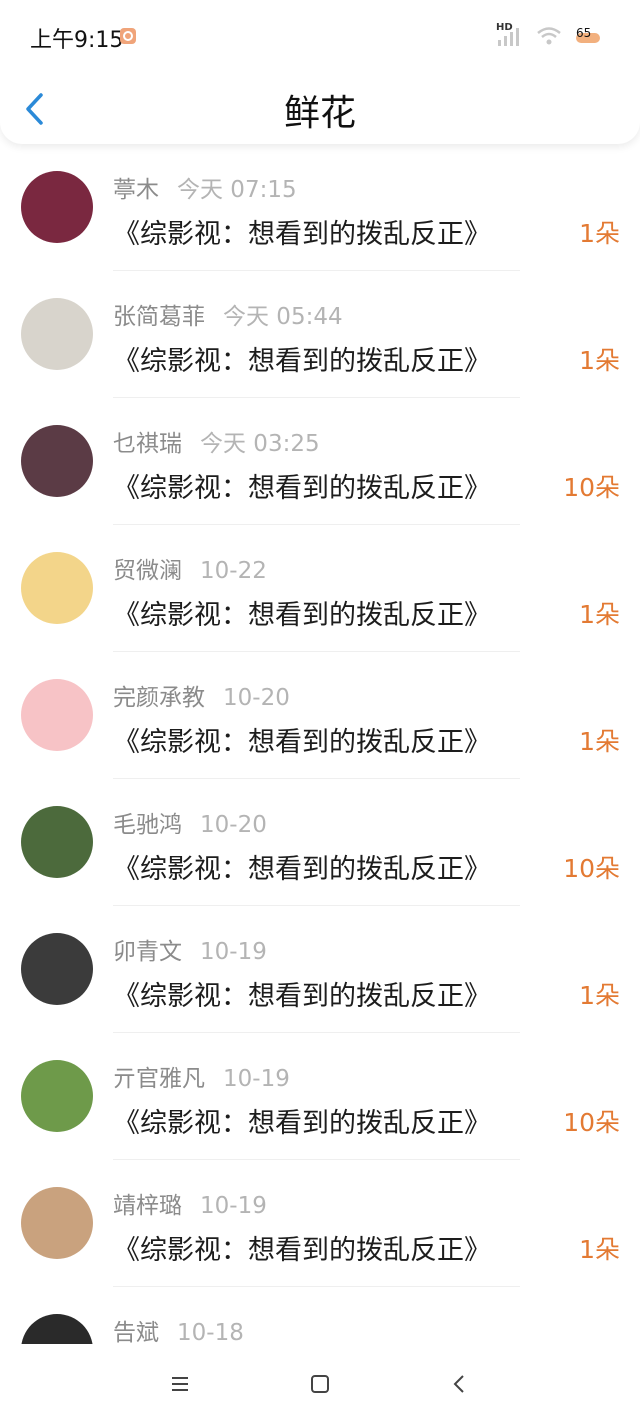  I want to click on system-nav-bar, so click(320, 1383).